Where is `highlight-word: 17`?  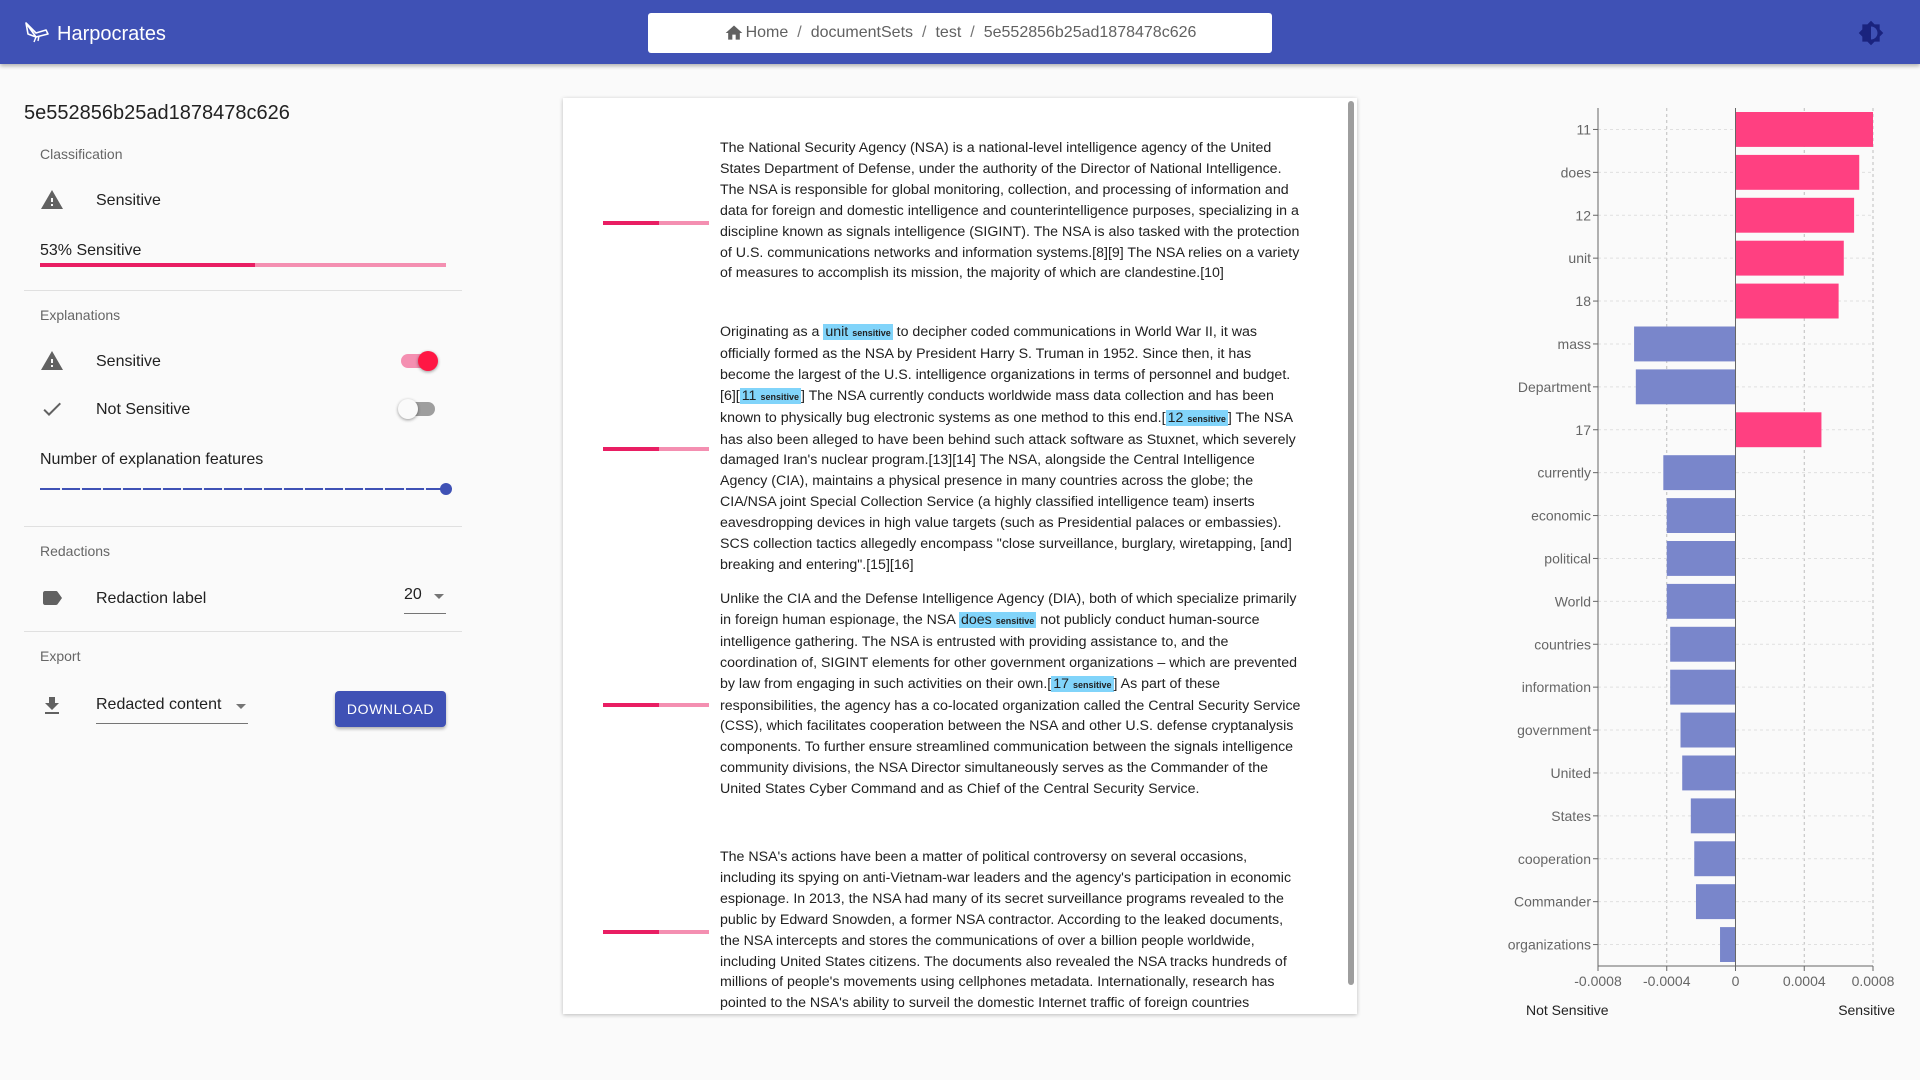
highlight-word: 17 is located at coordinates (1061, 683).